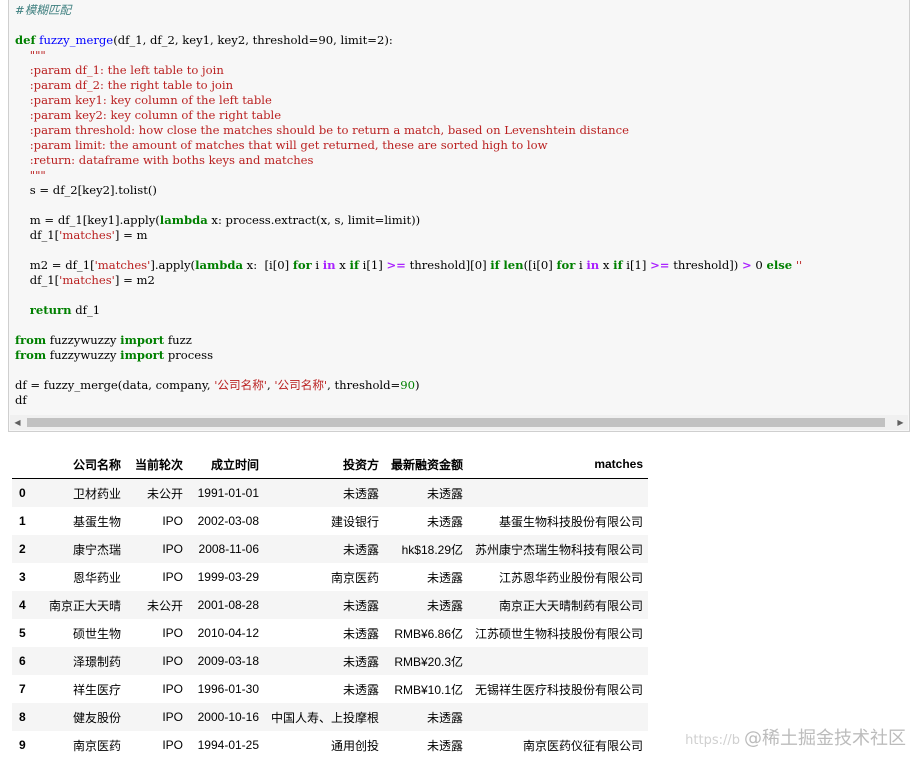 This screenshot has width=916, height=759. I want to click on row-index: 9, so click(22, 745).